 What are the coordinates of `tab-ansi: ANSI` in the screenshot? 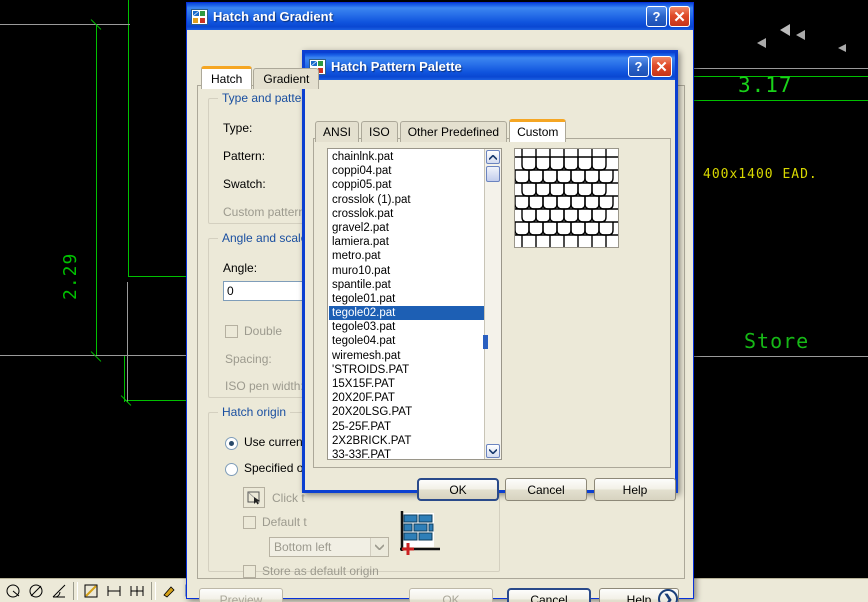 It's located at (337, 131).